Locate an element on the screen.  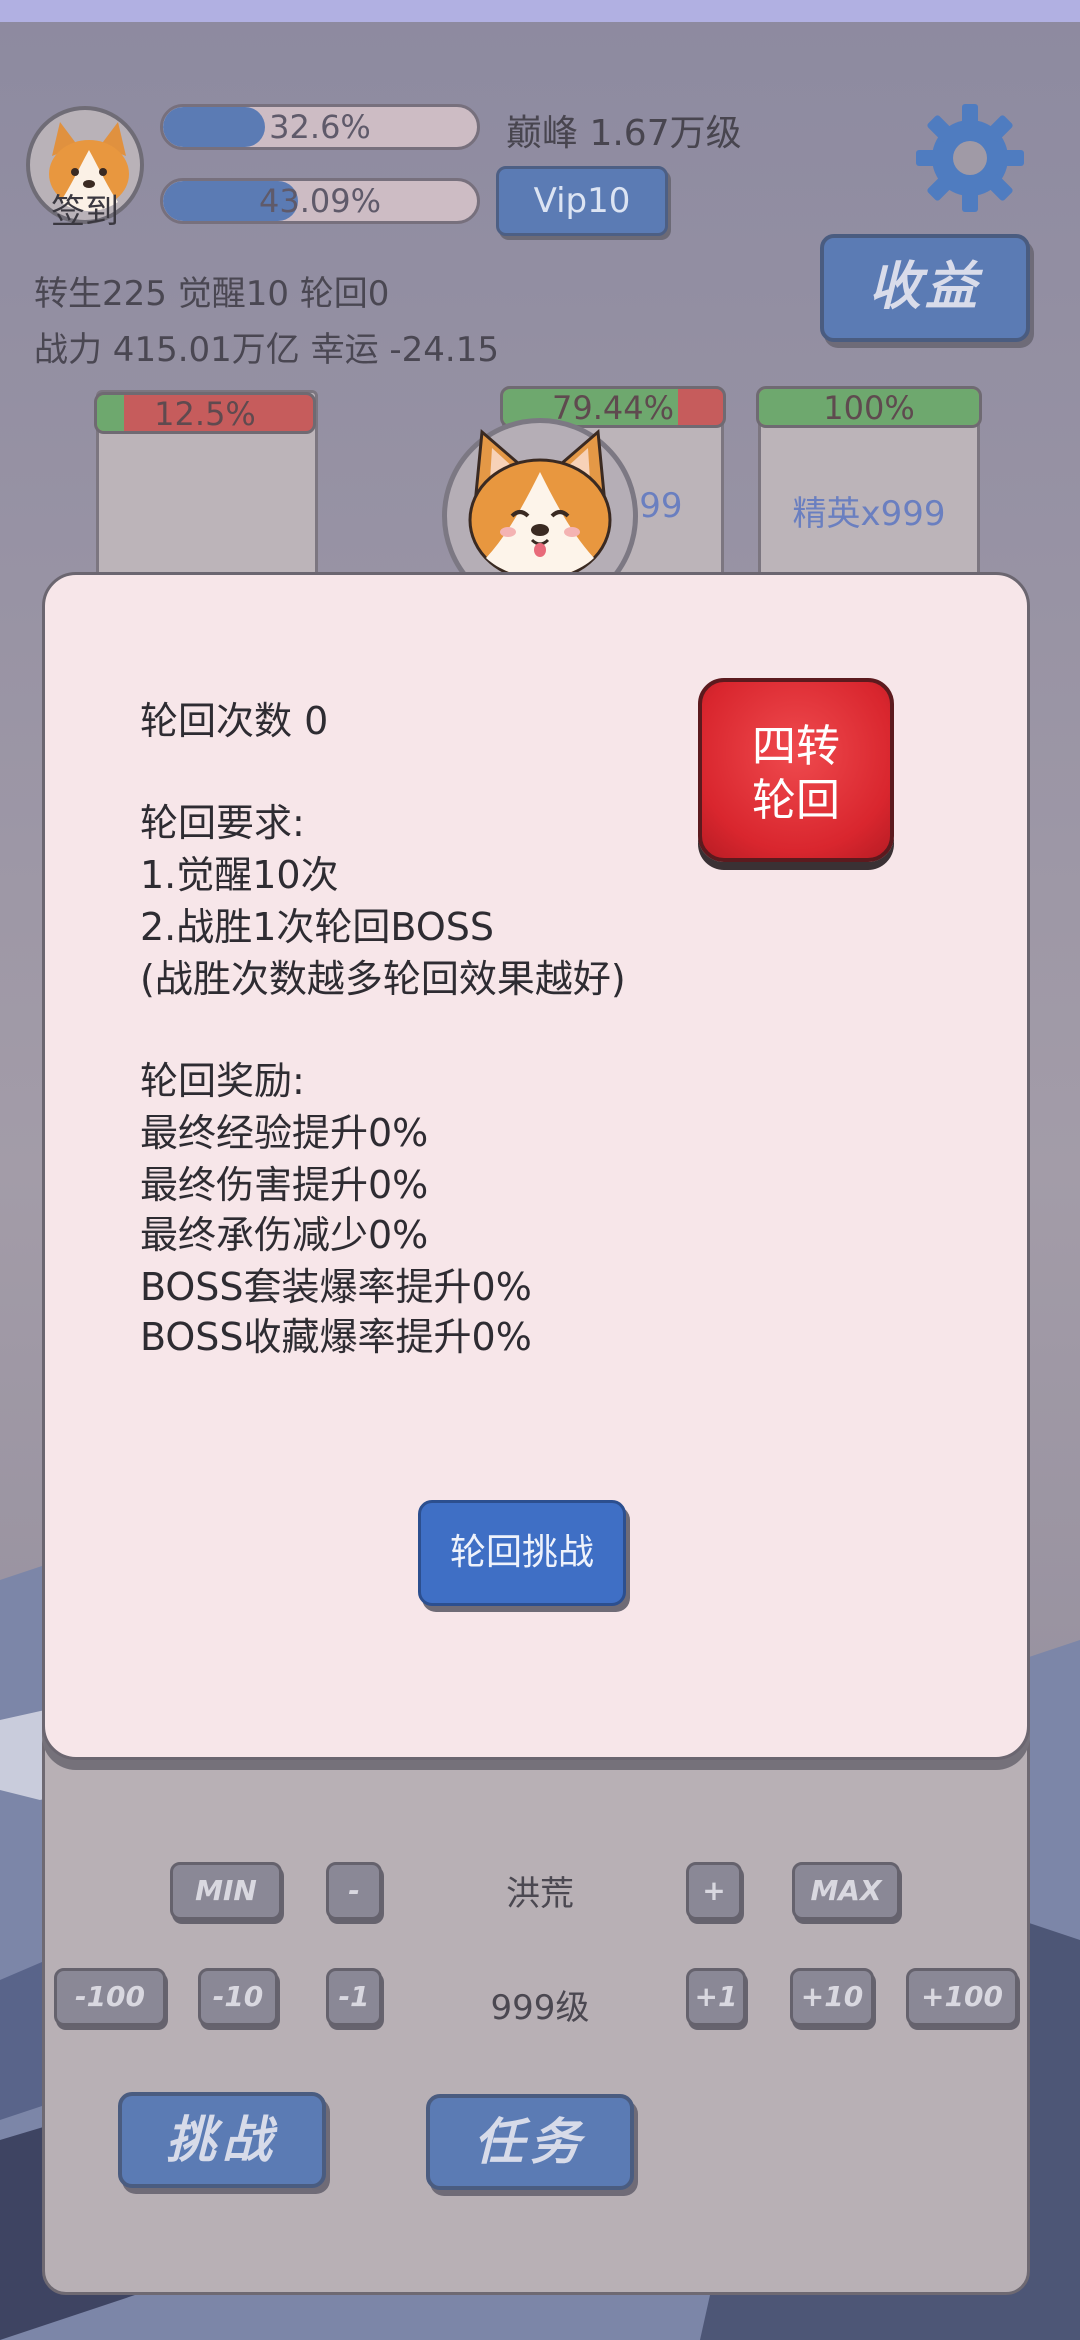
reincarnation-count: 轮回次数 0 is located at coordinates (234, 721).